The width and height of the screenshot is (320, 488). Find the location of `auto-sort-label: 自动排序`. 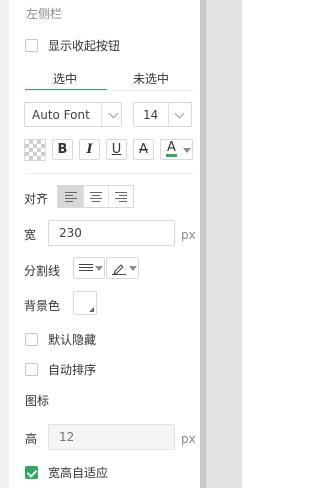

auto-sort-label: 自动排序 is located at coordinates (72, 370).